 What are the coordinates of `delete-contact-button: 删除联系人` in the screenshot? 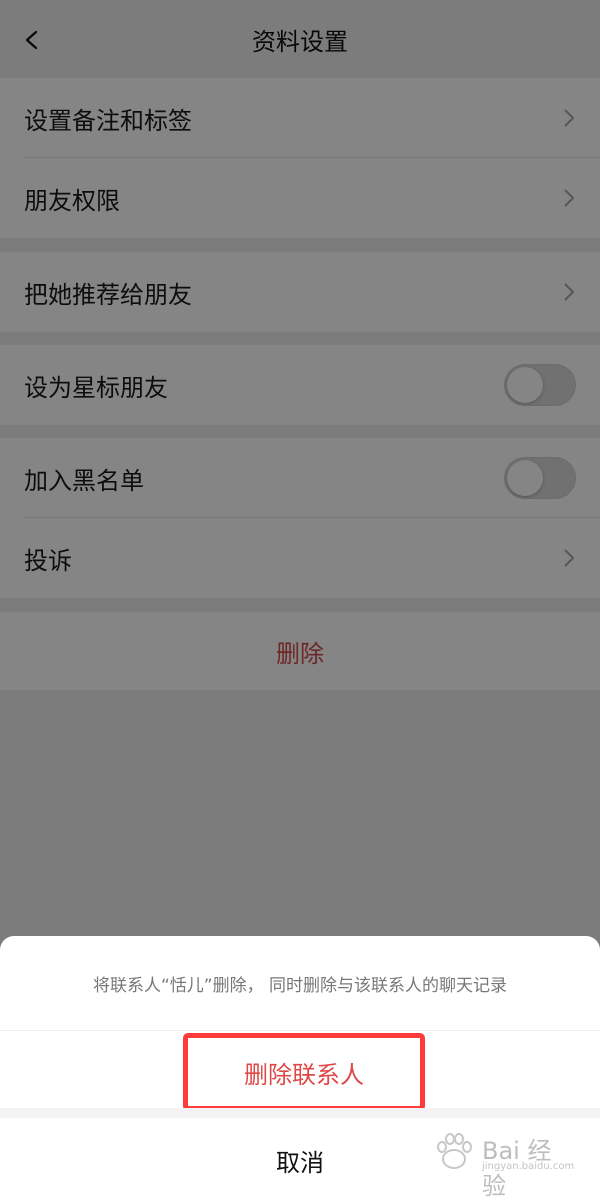 It's located at (304, 1072).